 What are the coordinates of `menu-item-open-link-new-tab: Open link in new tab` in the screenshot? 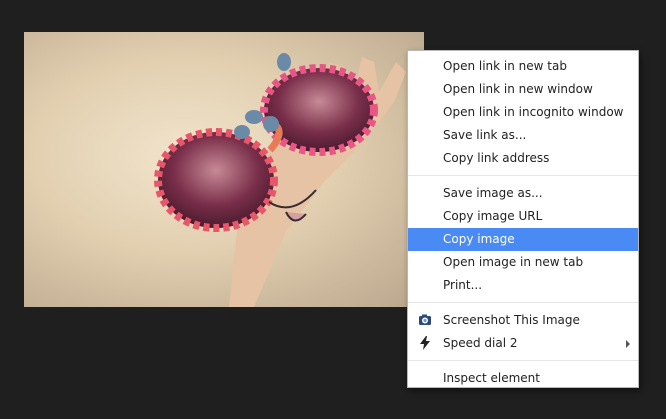 It's located at (523, 66).